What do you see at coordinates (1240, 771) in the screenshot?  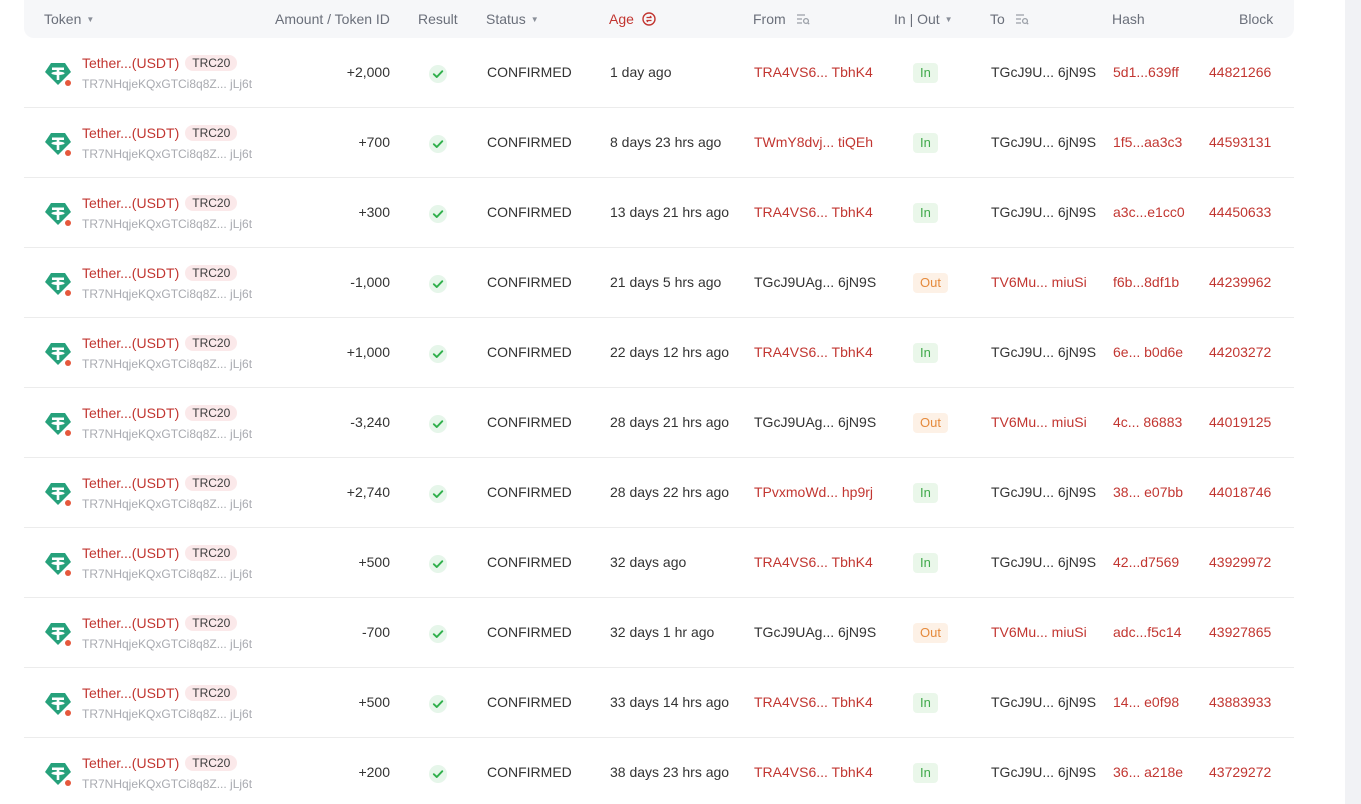 I see `block-link: 43729272` at bounding box center [1240, 771].